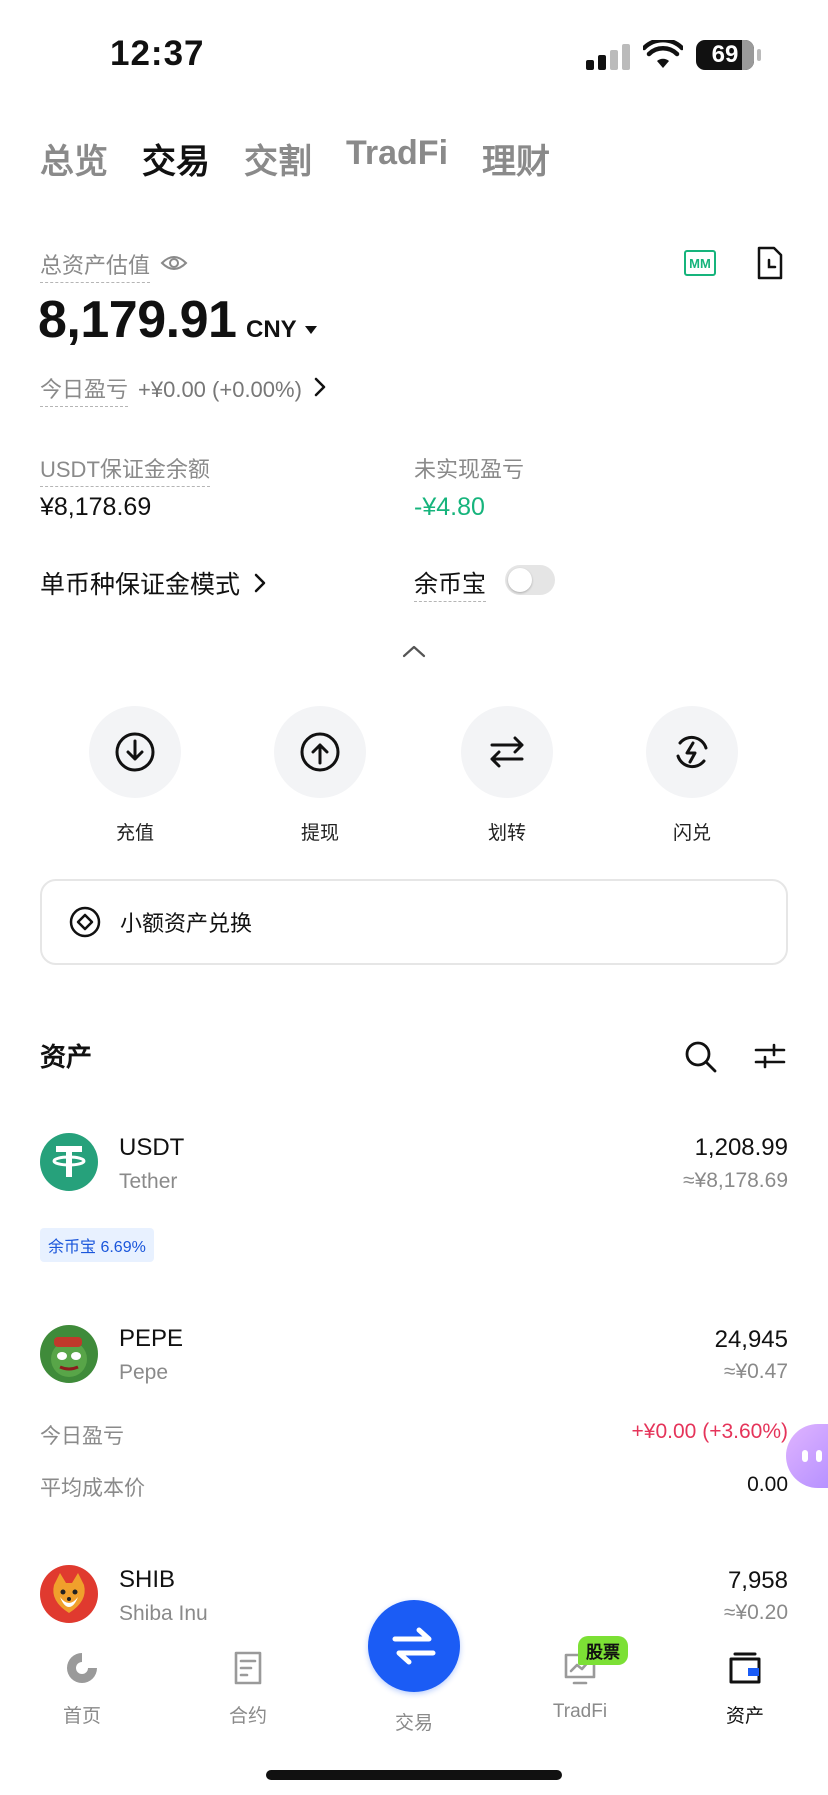 Image resolution: width=828 pixels, height=1795 pixels. I want to click on deposit-icon, so click(135, 752).